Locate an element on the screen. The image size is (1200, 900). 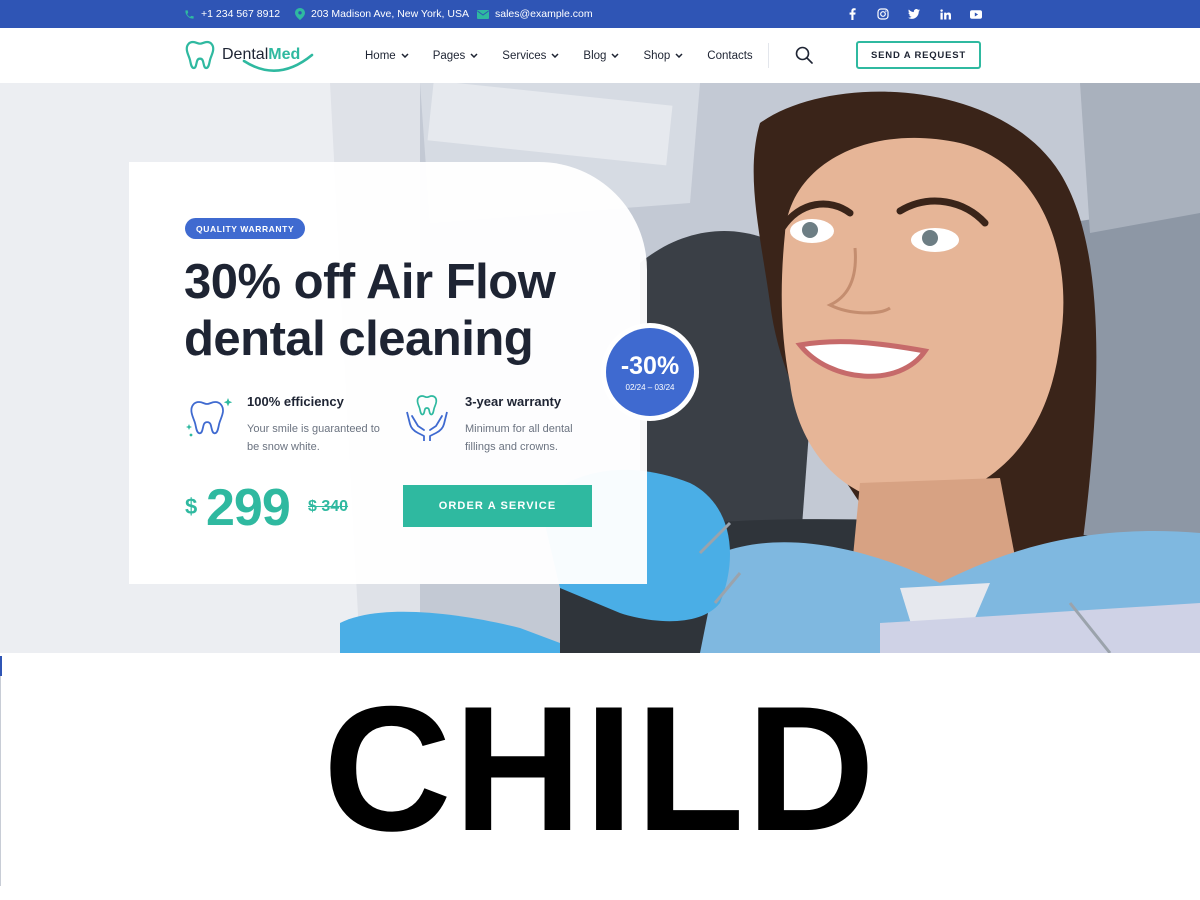
twitter-icon is located at coordinates (914, 14).